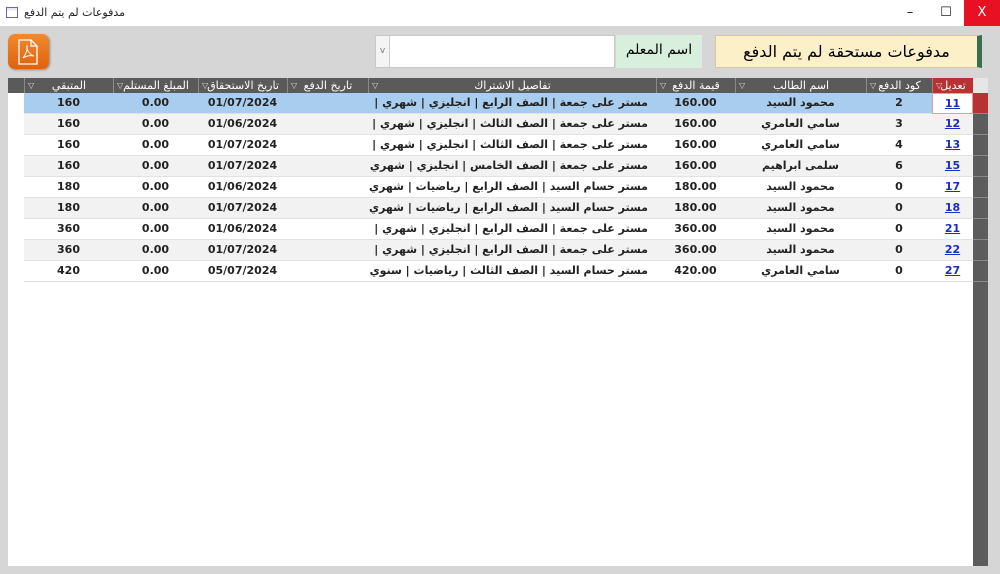  I want to click on cell-payment-code: 2, so click(899, 102).